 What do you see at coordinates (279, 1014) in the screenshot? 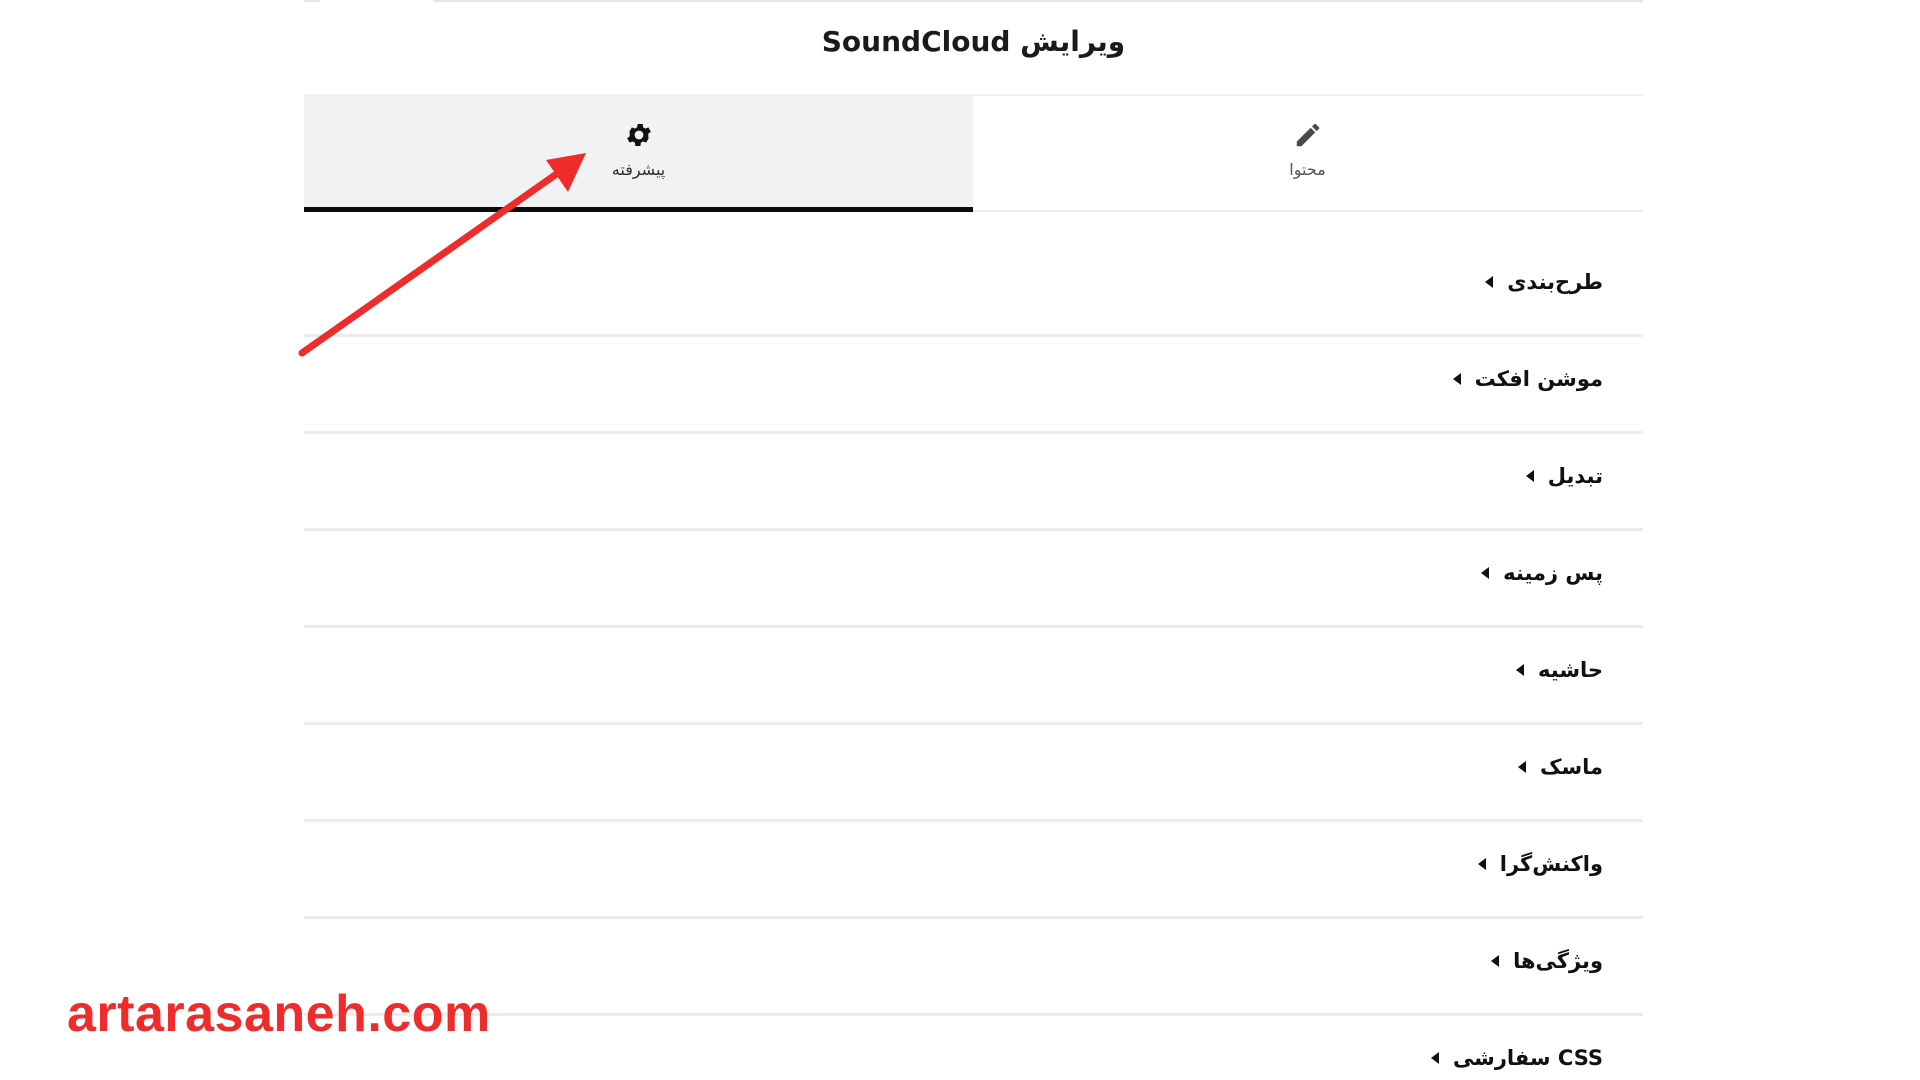
I see `watermark-text: artarasaneh.com` at bounding box center [279, 1014].